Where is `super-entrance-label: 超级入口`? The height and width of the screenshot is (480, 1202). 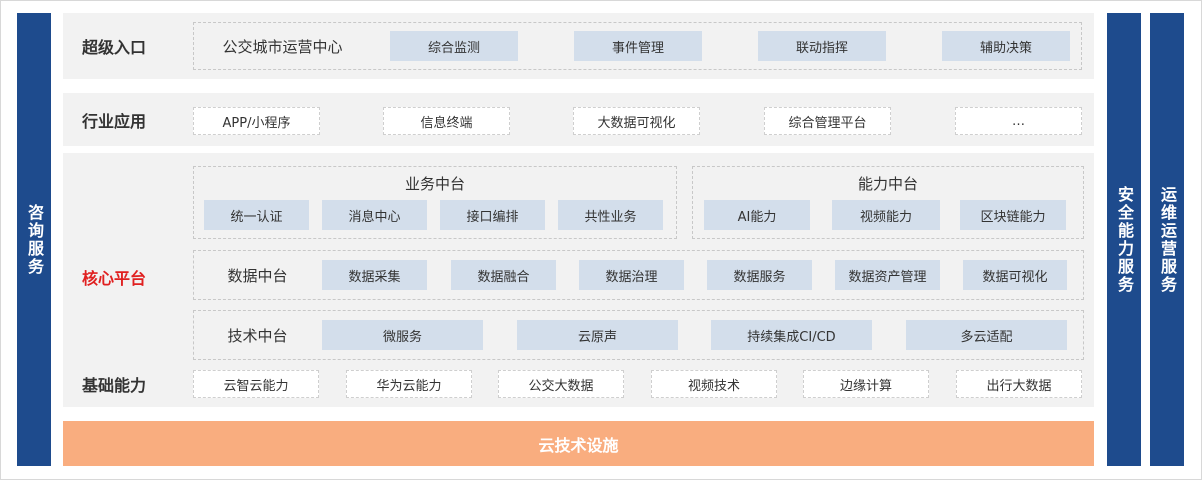
super-entrance-label: 超级入口 is located at coordinates (114, 47).